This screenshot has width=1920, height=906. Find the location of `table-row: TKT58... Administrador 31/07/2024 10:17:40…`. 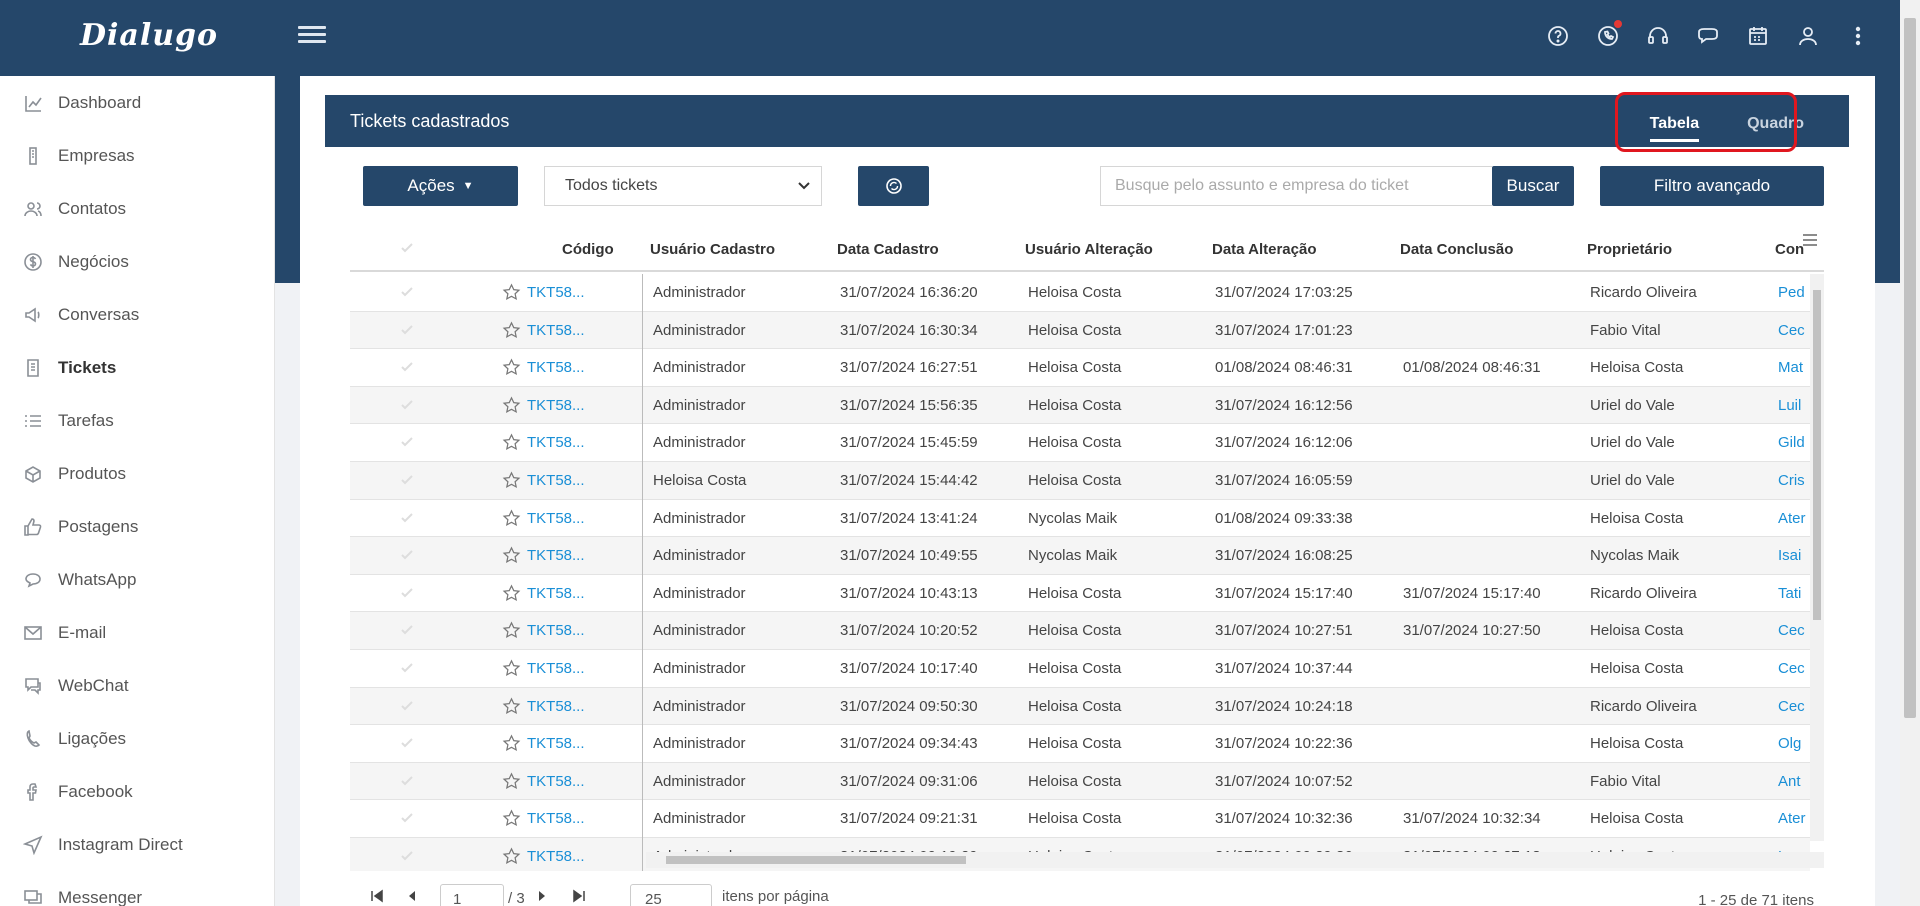

table-row: TKT58... Administrador 31/07/2024 10:17:40… is located at coordinates (1080, 669).